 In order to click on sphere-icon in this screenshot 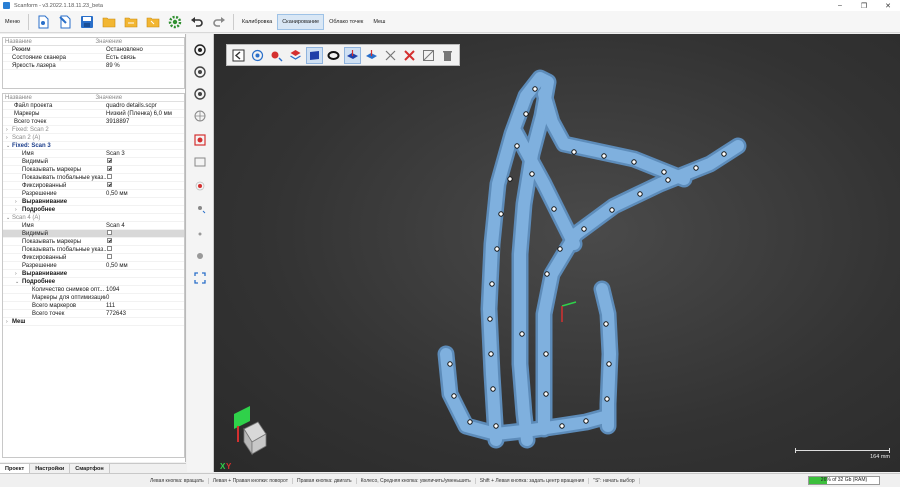, I will do `click(200, 256)`.